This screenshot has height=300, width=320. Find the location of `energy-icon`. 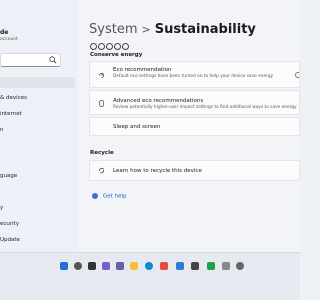

energy-icon is located at coordinates (101, 75).